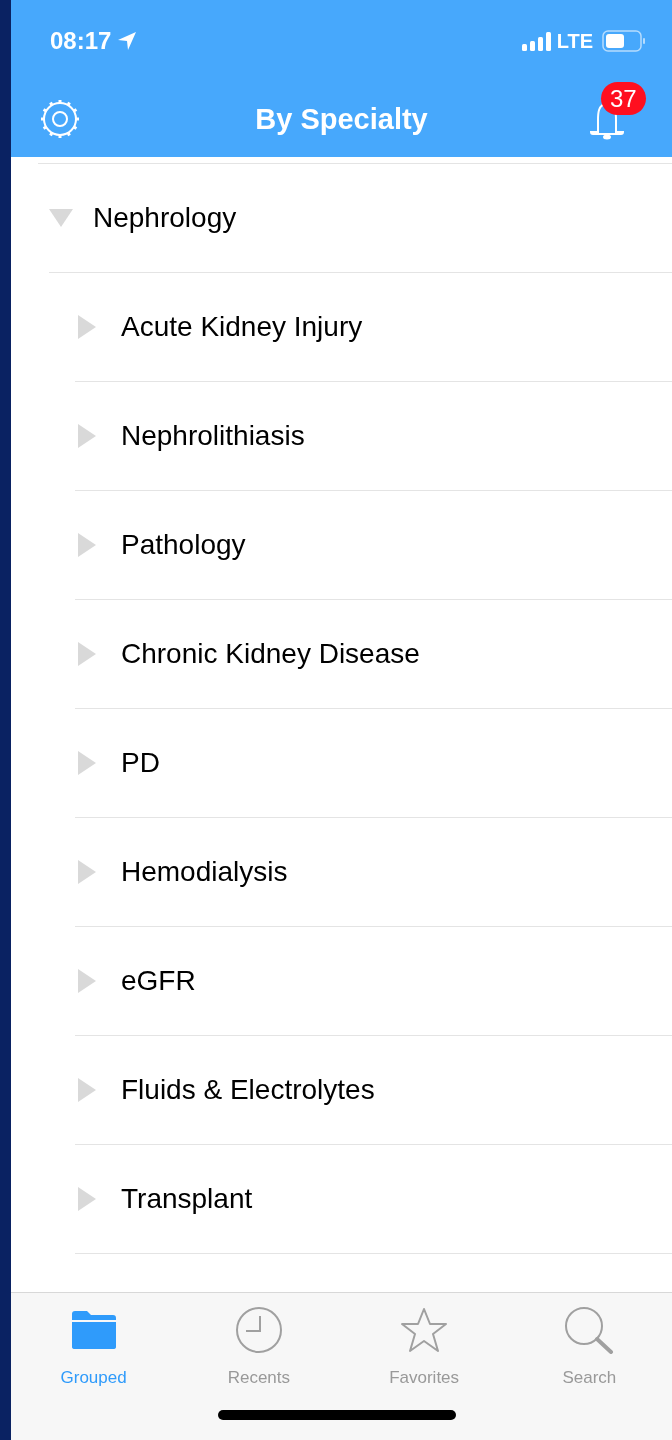 The height and width of the screenshot is (1440, 672). I want to click on tree-item: Nephrology, so click(165, 218).